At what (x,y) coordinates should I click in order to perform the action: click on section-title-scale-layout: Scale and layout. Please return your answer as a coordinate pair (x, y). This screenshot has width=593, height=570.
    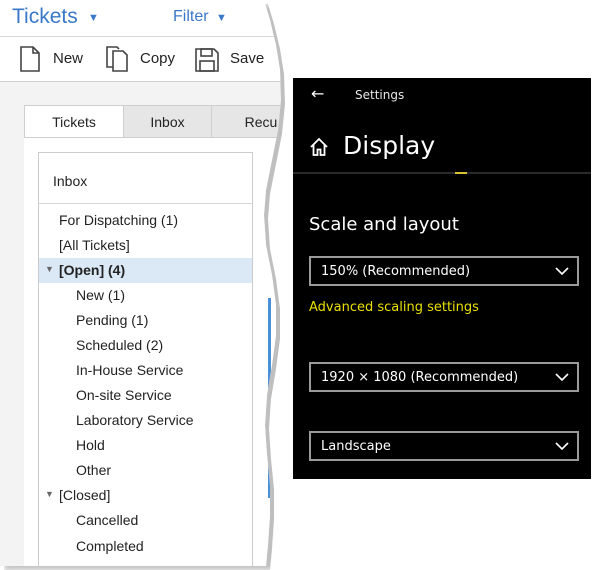
    Looking at the image, I should click on (384, 224).